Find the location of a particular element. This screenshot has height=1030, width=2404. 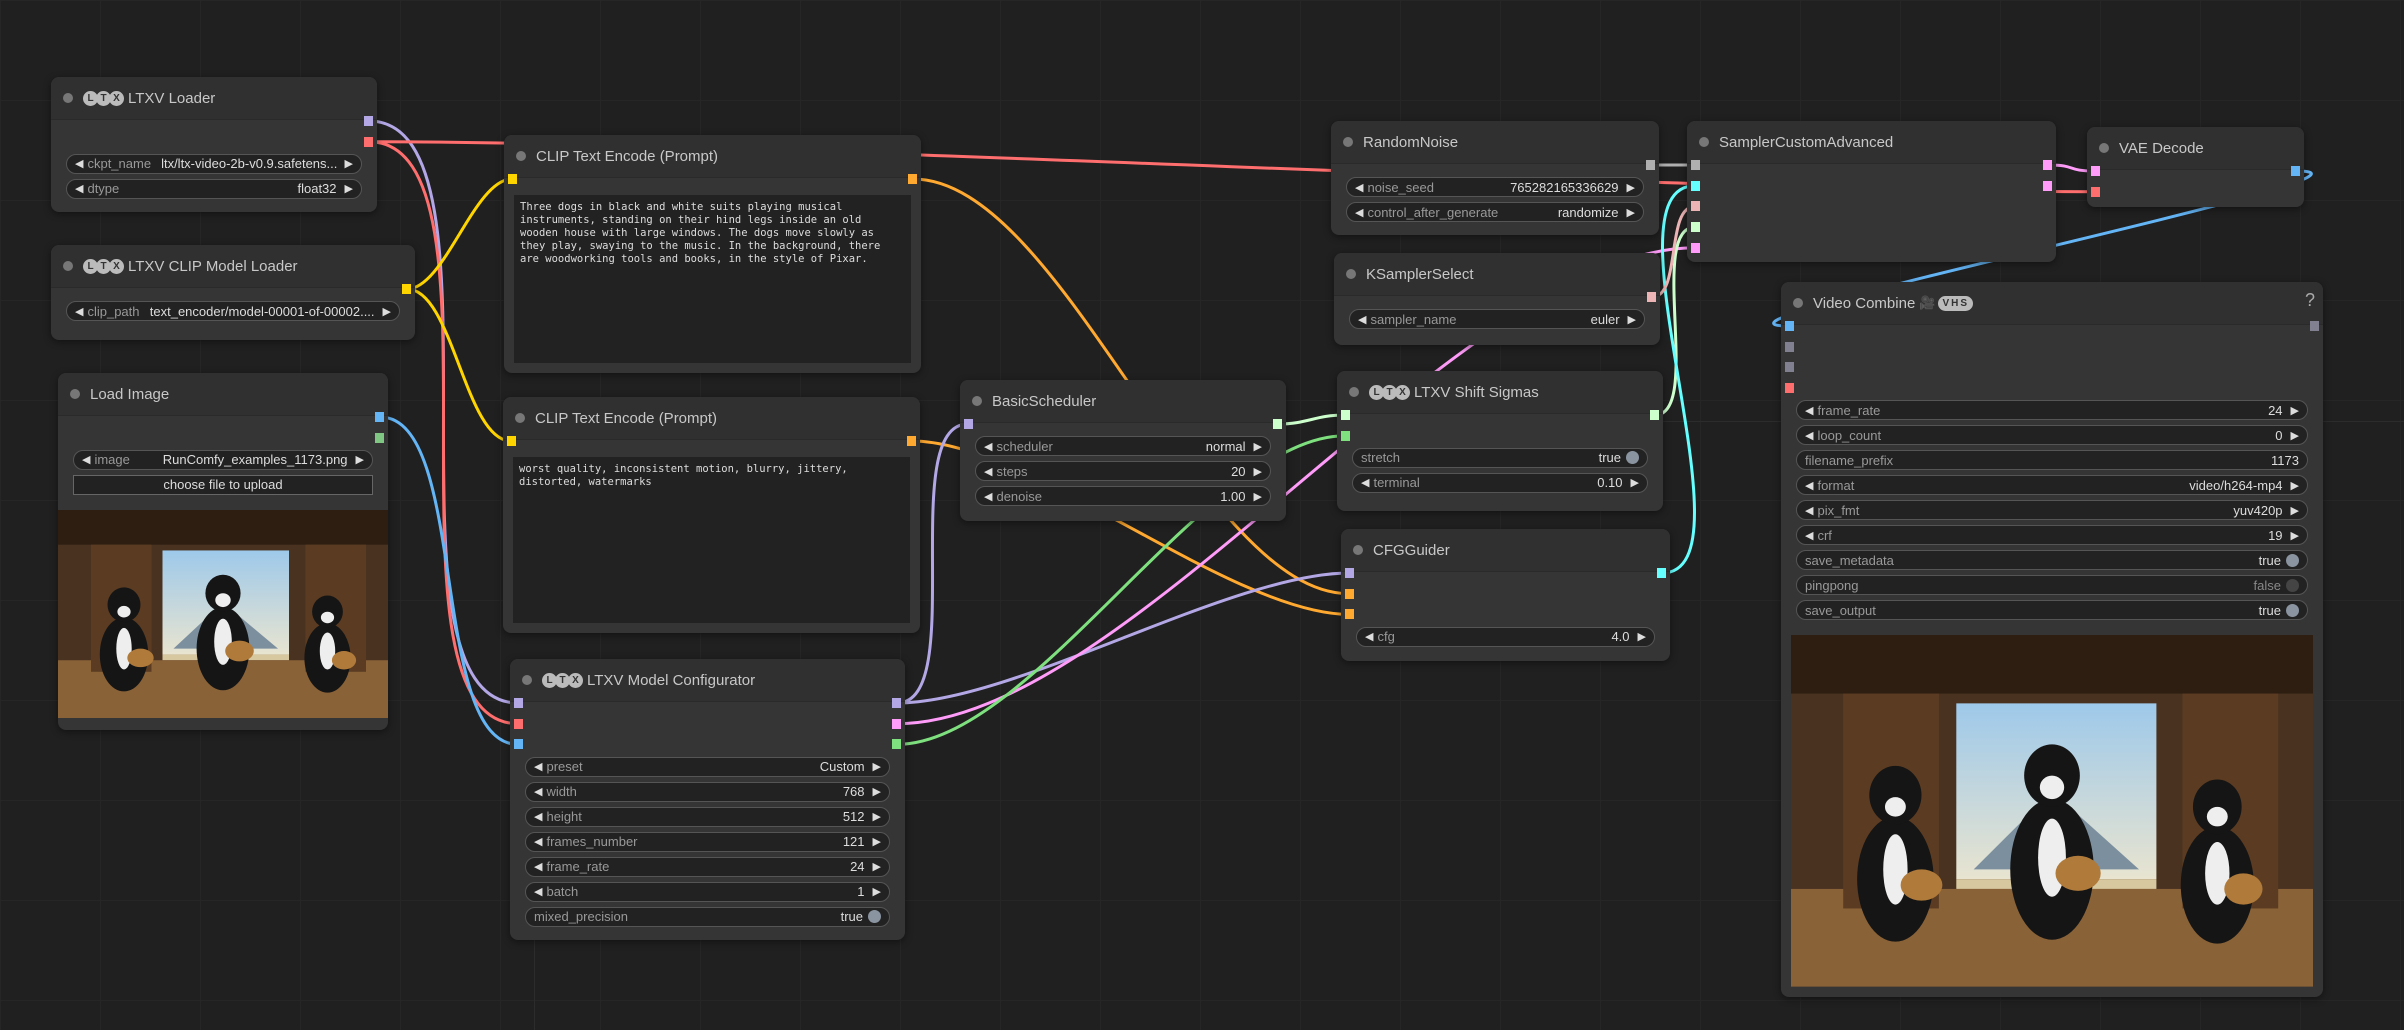

output-slot-sigmas is located at coordinates (1277, 424).